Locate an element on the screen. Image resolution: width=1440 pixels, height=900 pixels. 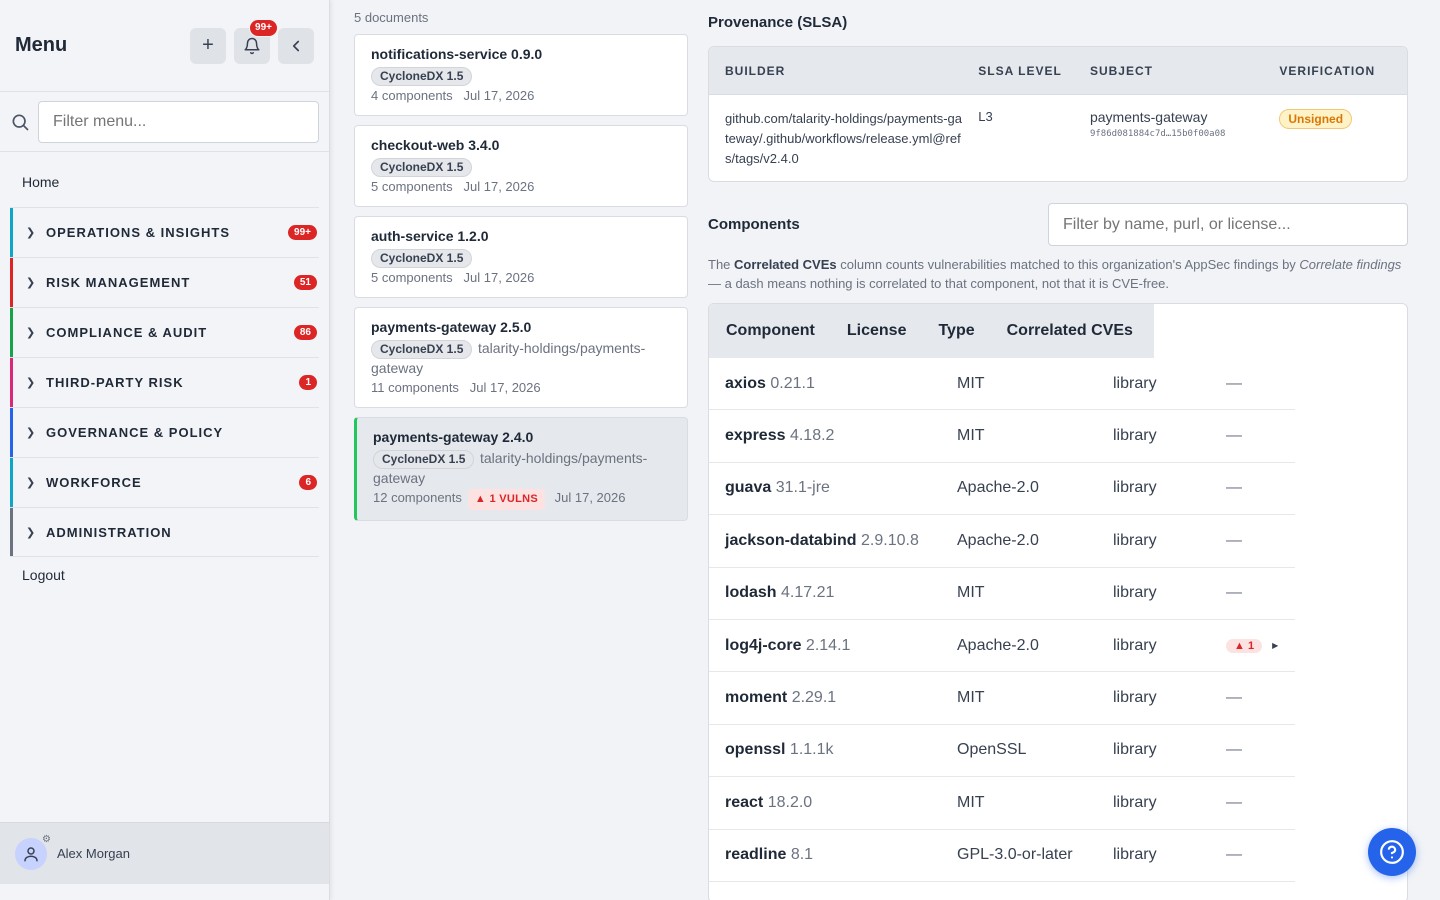
component-version: 18.2.0 is located at coordinates (790, 802).